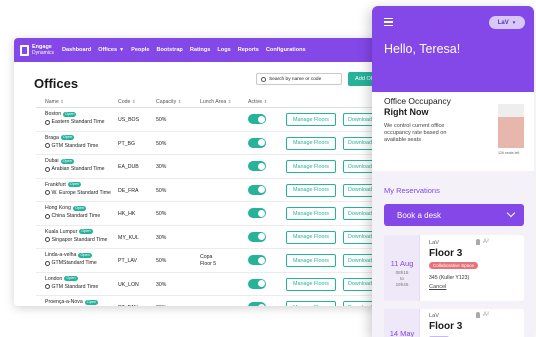 The image size is (536, 337). I want to click on seats-left: 126 seats left, so click(509, 153).